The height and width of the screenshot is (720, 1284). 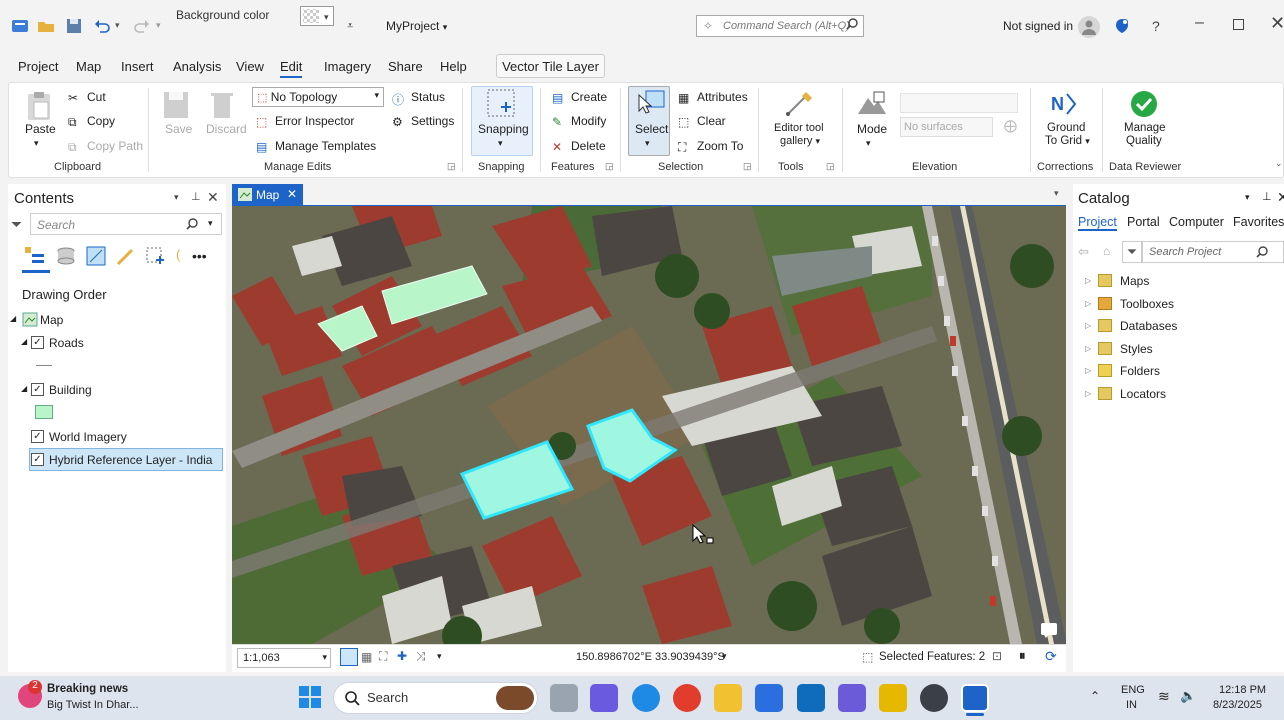 I want to click on copy-path-button: ⧉ Copy Path, so click(x=105, y=146).